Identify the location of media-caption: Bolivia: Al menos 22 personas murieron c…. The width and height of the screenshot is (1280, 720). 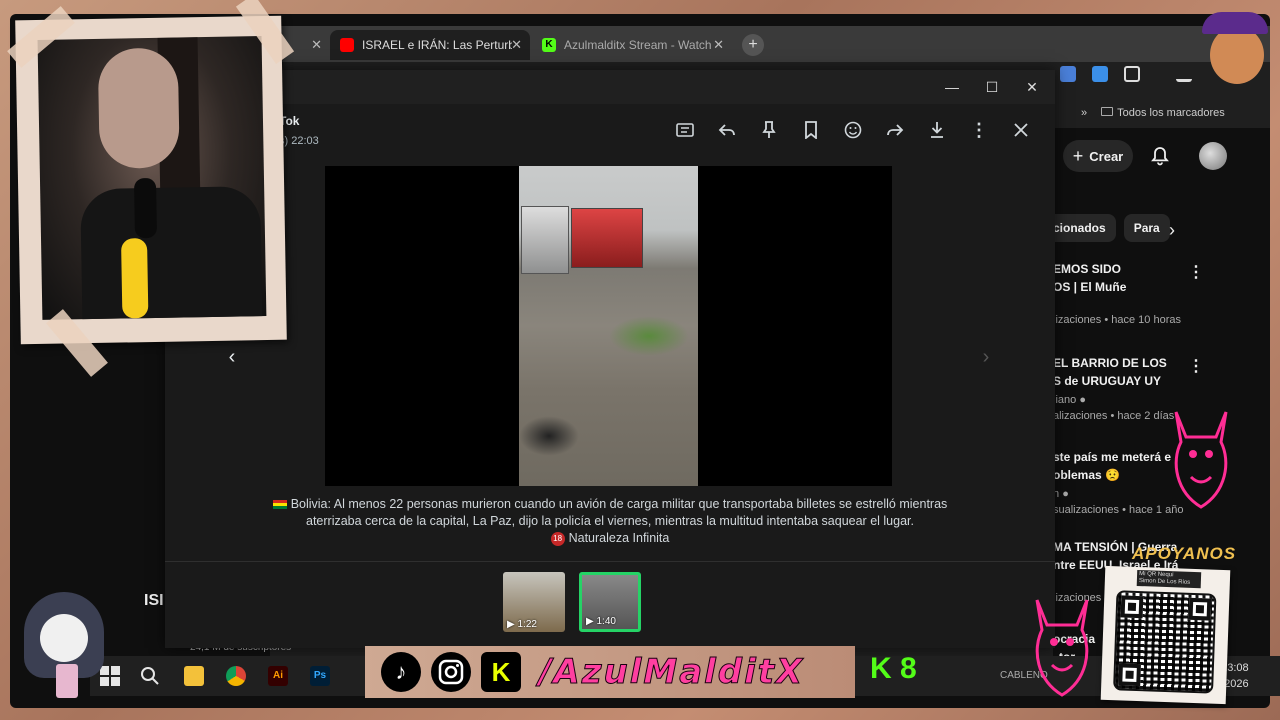
(610, 521).